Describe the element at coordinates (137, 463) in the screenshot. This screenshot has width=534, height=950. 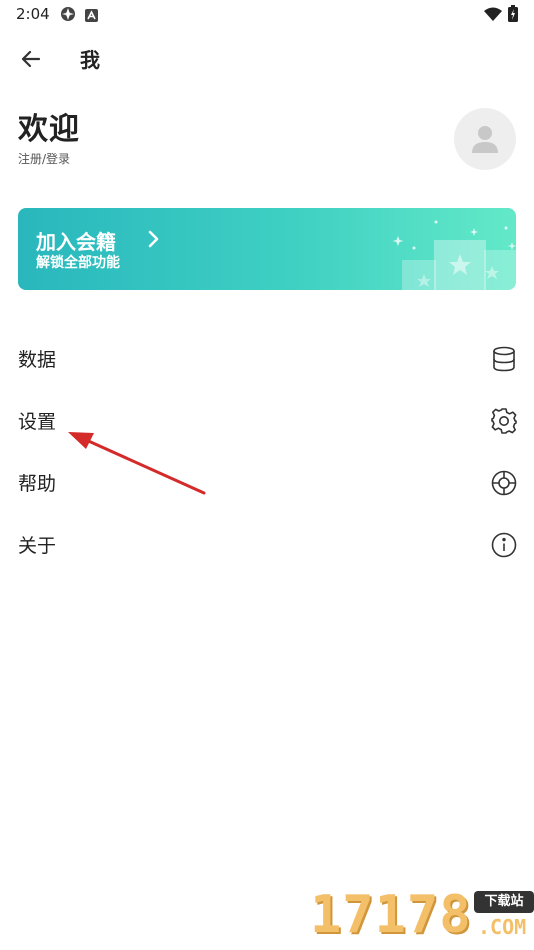
I see `annotation-arrow` at that location.